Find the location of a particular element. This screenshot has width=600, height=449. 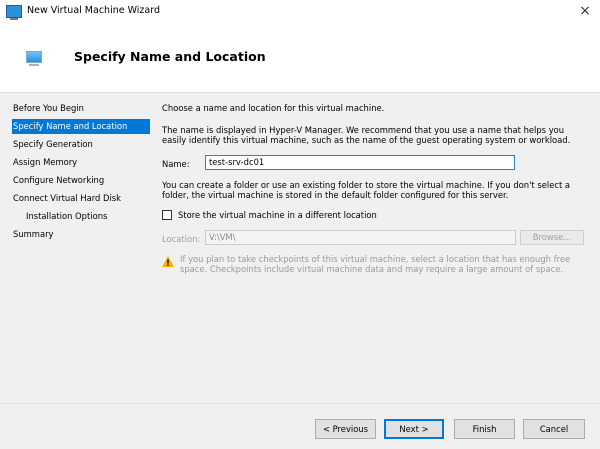

title-bar: New Virtual Machine Wizard × is located at coordinates (300, 12).